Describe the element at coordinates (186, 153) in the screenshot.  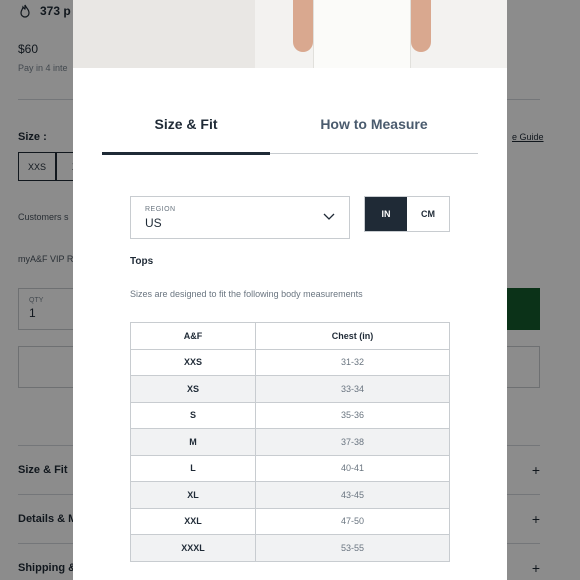
I see `active-tab-indicator` at that location.